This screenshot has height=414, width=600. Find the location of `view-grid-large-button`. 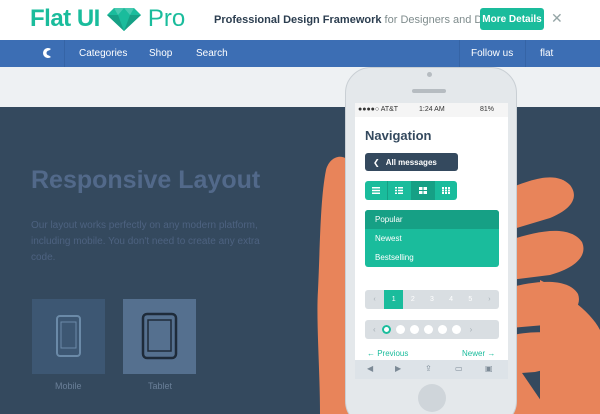

view-grid-large-button is located at coordinates (423, 190).